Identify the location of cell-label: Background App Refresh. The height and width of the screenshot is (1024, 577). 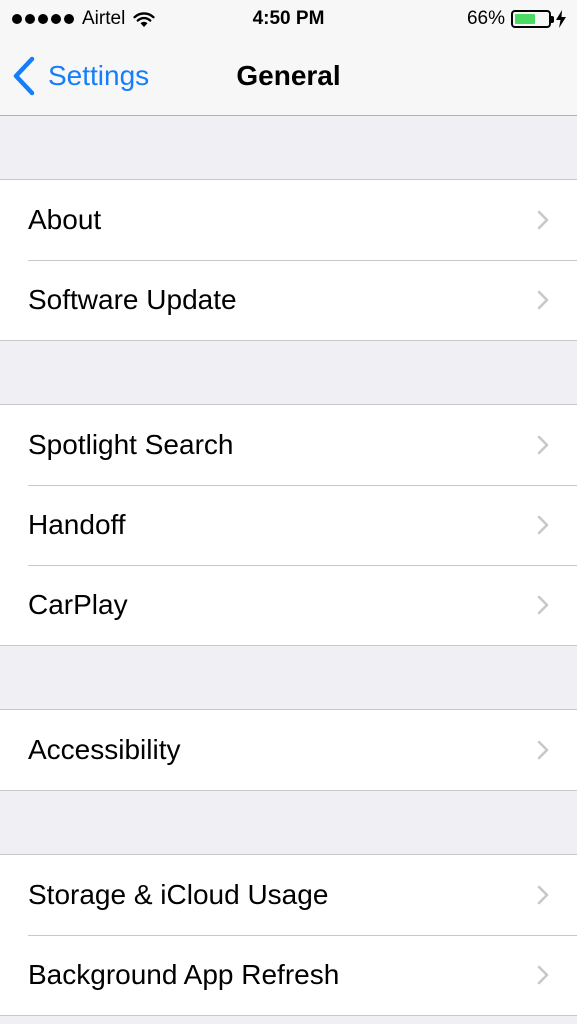
(184, 974).